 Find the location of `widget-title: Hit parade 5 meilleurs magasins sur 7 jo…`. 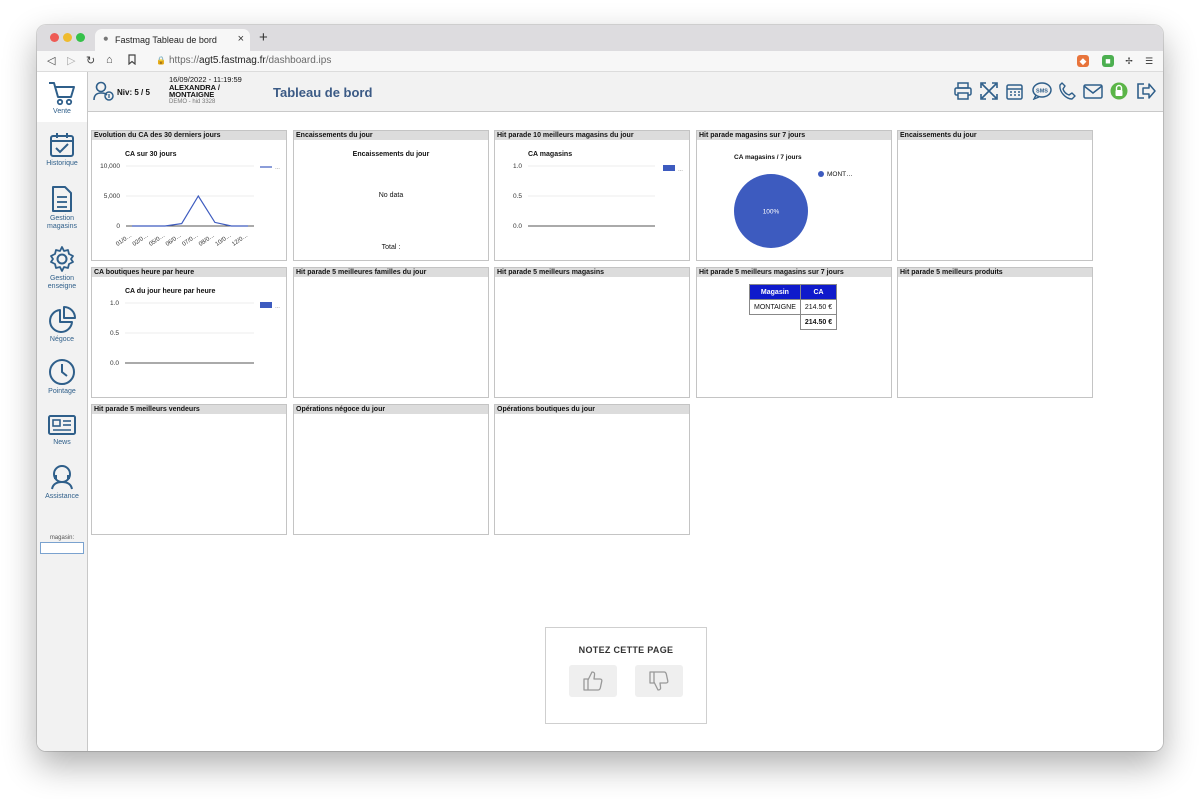

widget-title: Hit parade 5 meilleurs magasins sur 7 jo… is located at coordinates (794, 272).